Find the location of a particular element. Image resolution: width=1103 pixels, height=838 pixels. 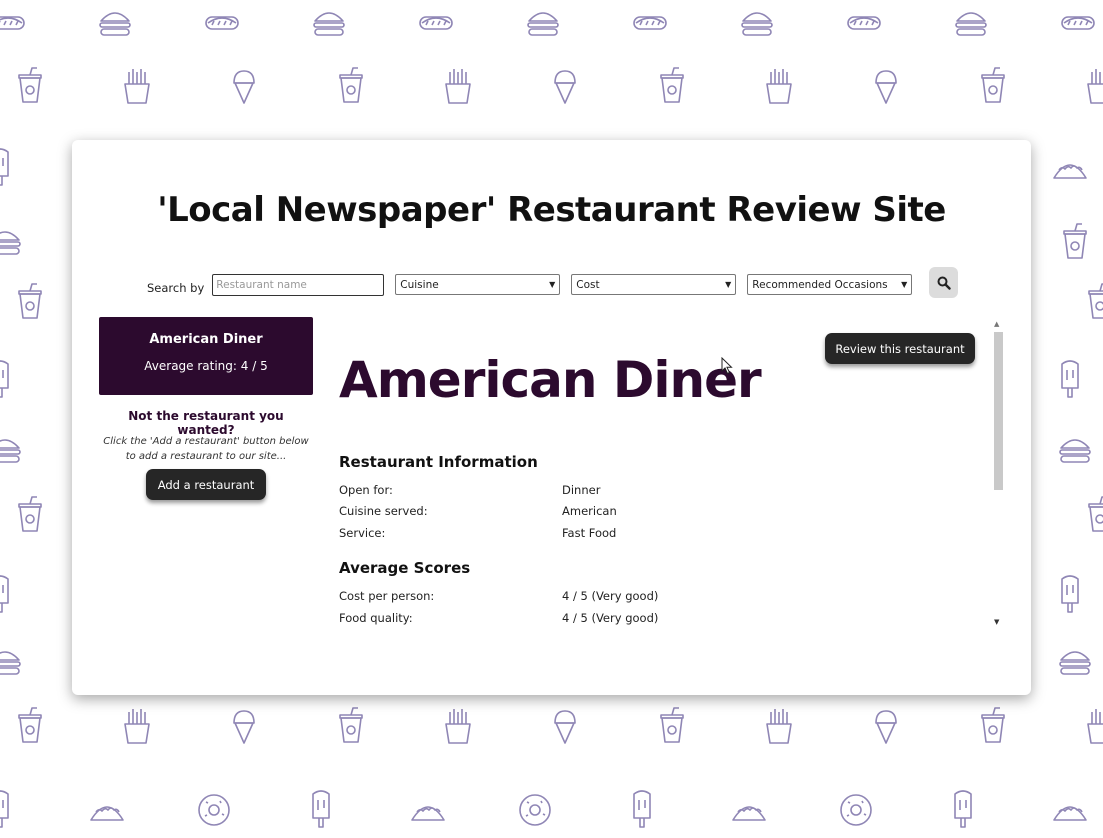

info-value: Fast Food is located at coordinates (589, 533).